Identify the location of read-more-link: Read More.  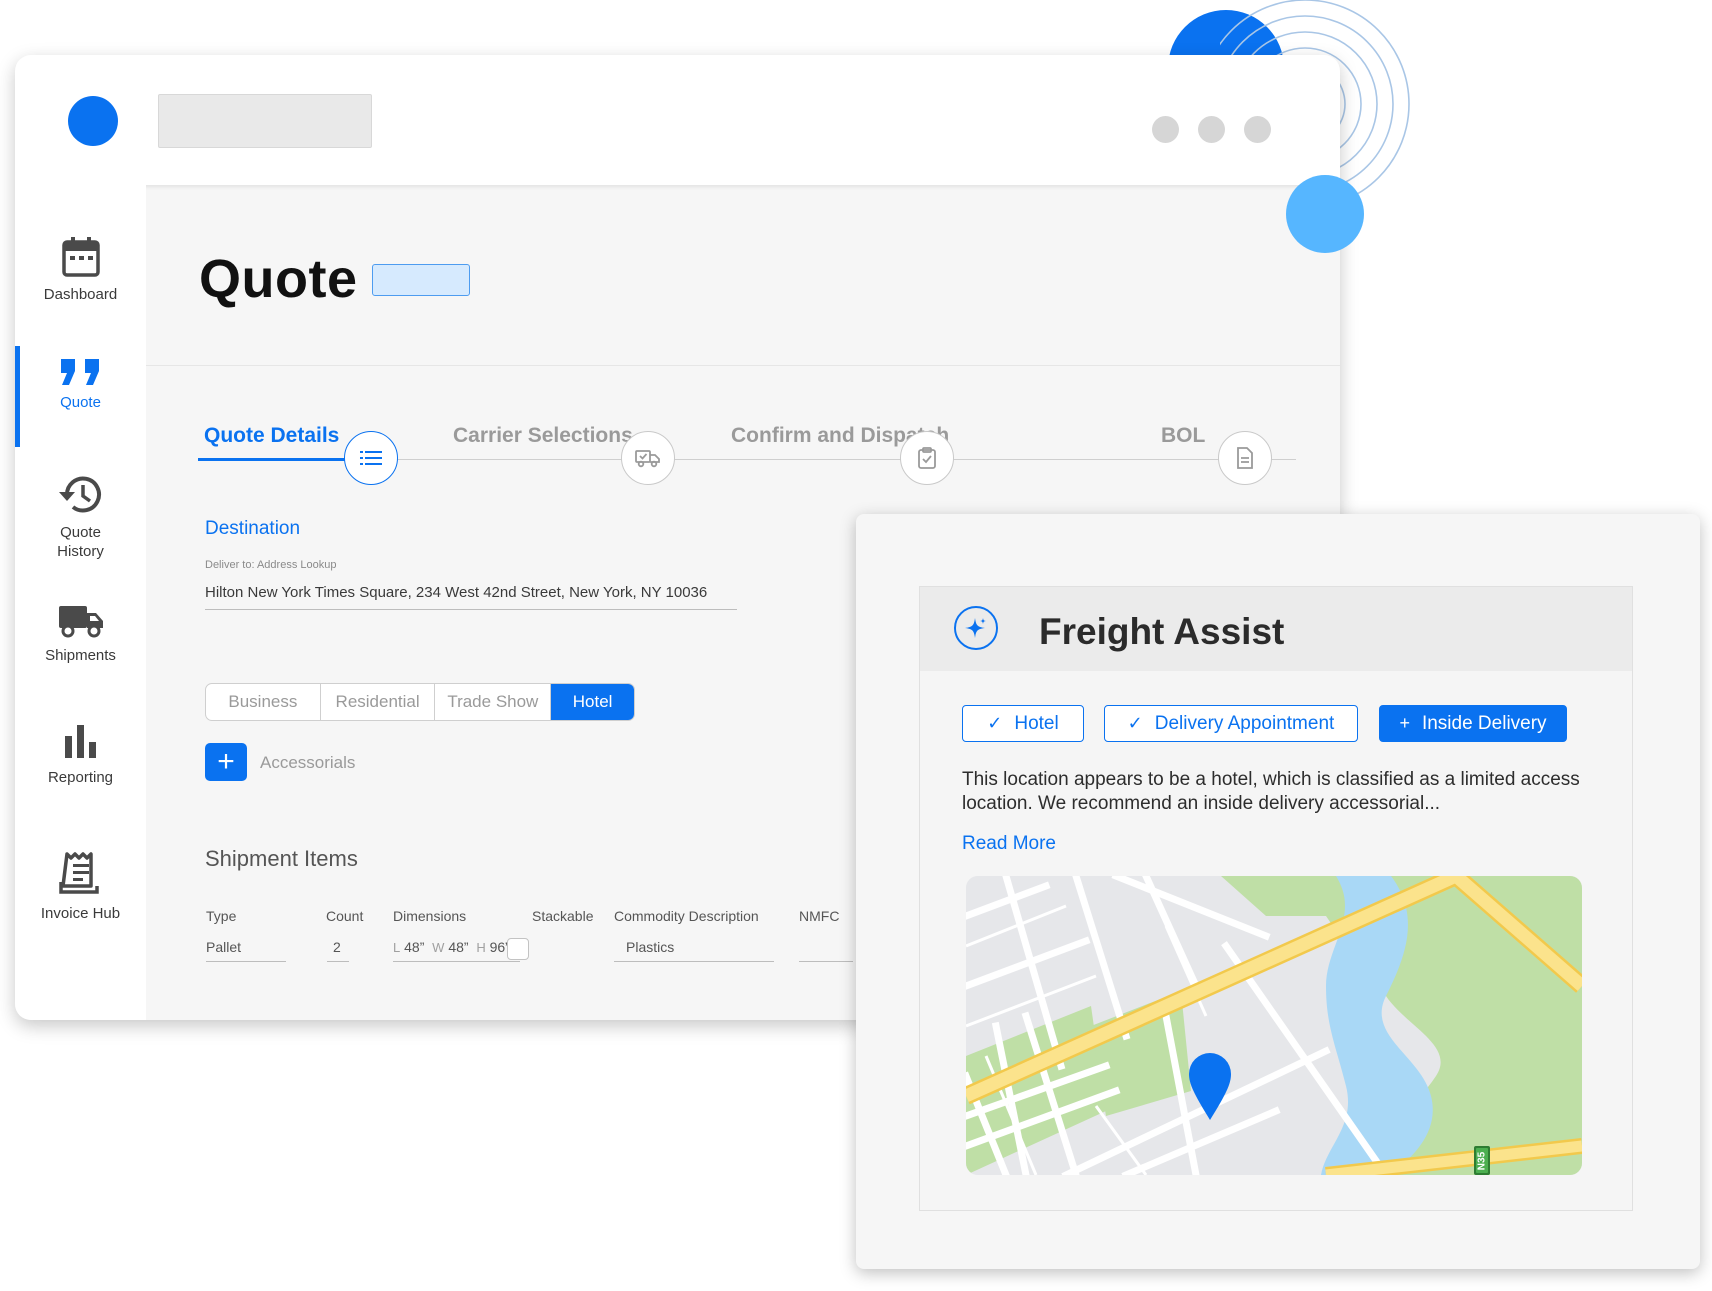
(1009, 844).